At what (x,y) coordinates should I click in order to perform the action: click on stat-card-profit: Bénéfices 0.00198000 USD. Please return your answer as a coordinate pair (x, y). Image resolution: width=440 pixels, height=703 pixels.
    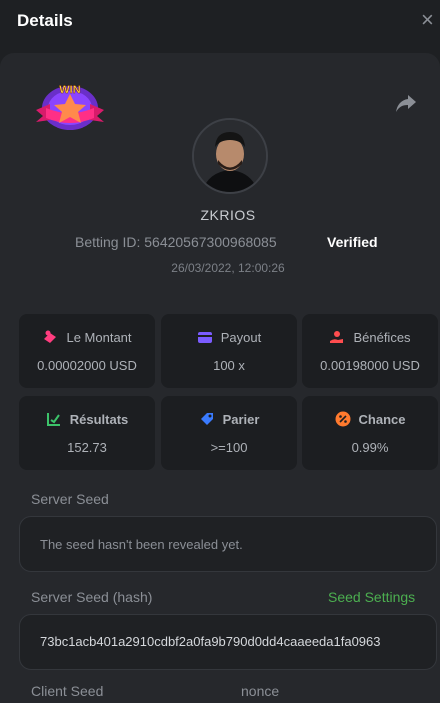
    Looking at the image, I should click on (370, 351).